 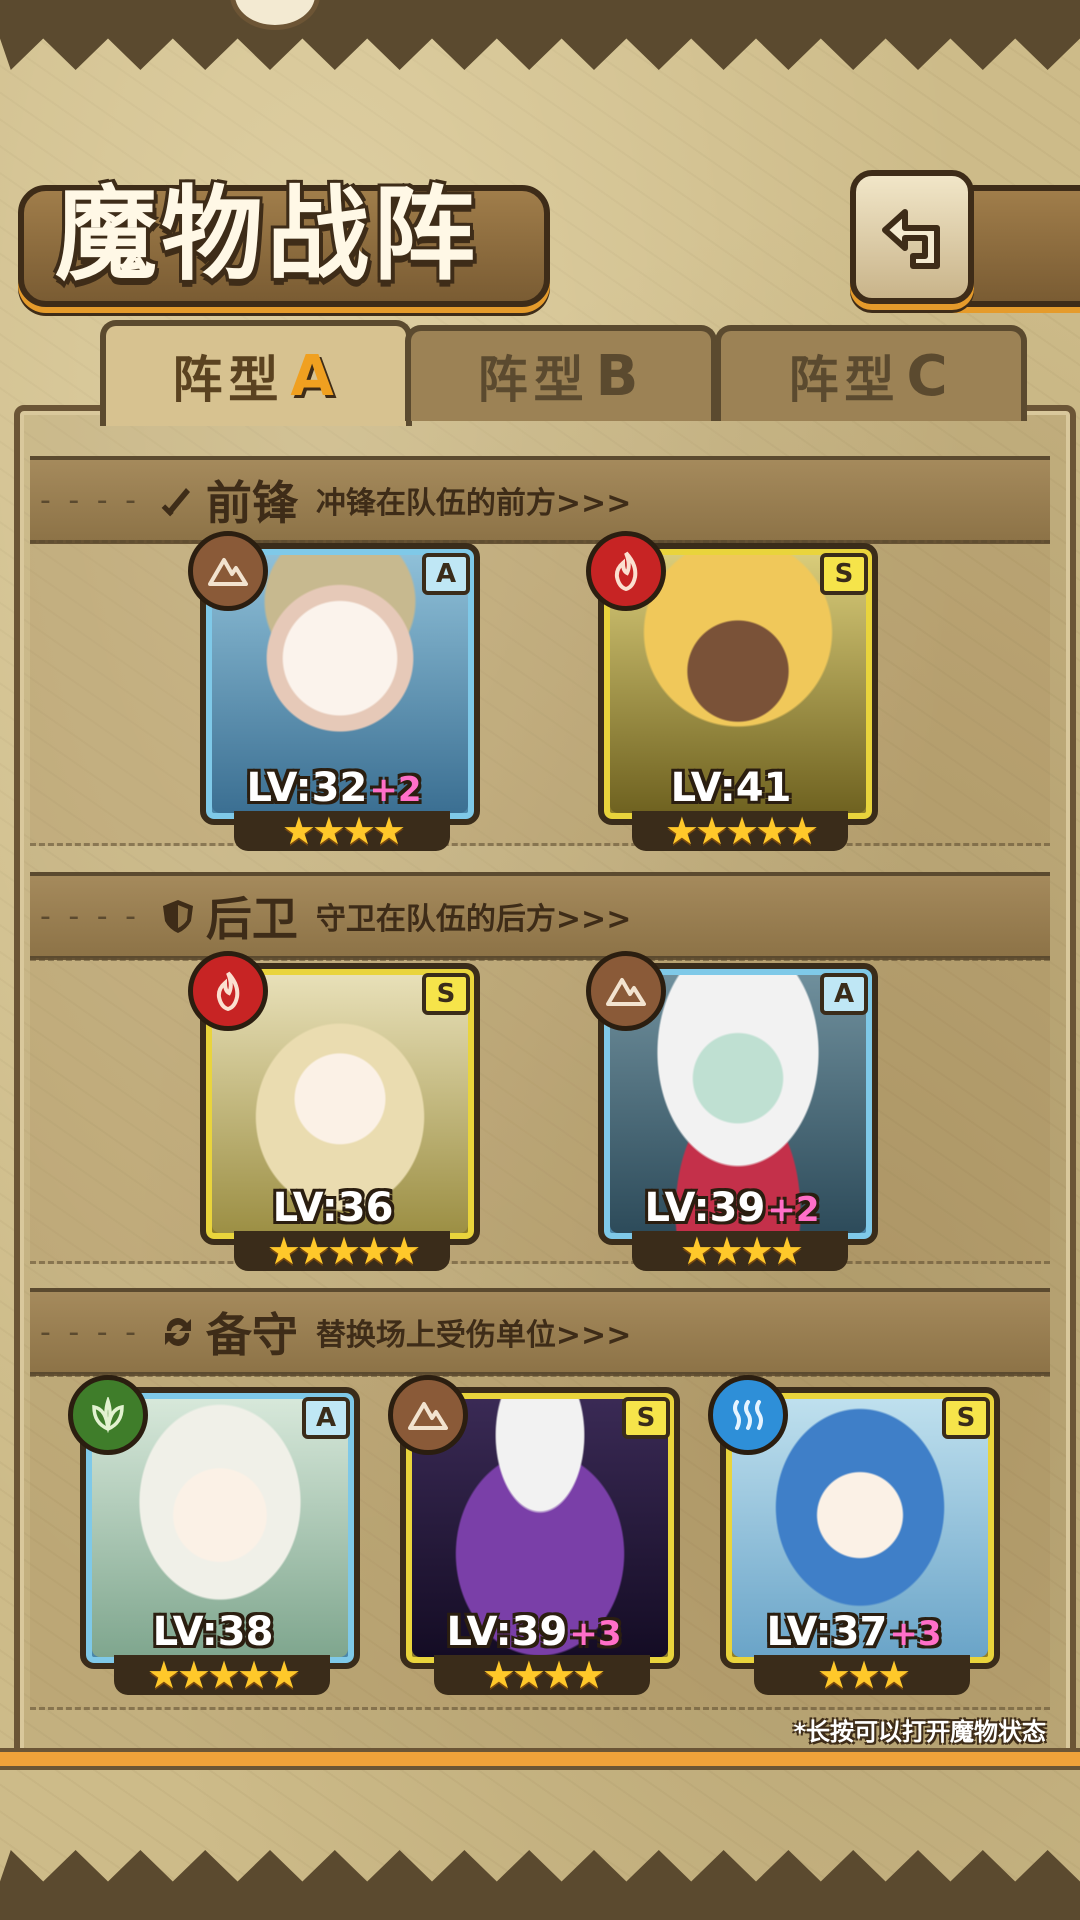 What do you see at coordinates (473, 503) in the screenshot?
I see `section-description: 冲锋在队伍的前方>>>` at bounding box center [473, 503].